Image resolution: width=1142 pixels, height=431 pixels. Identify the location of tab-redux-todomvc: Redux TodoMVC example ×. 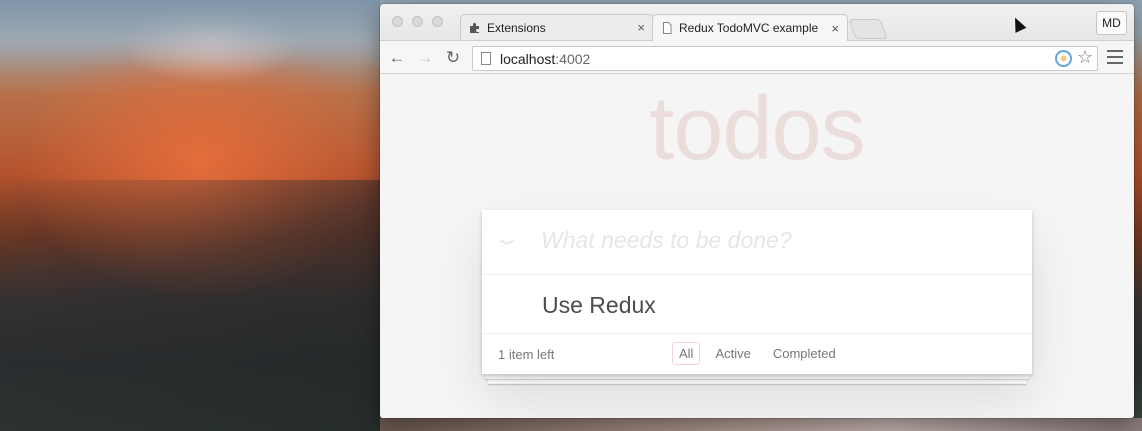
(750, 27).